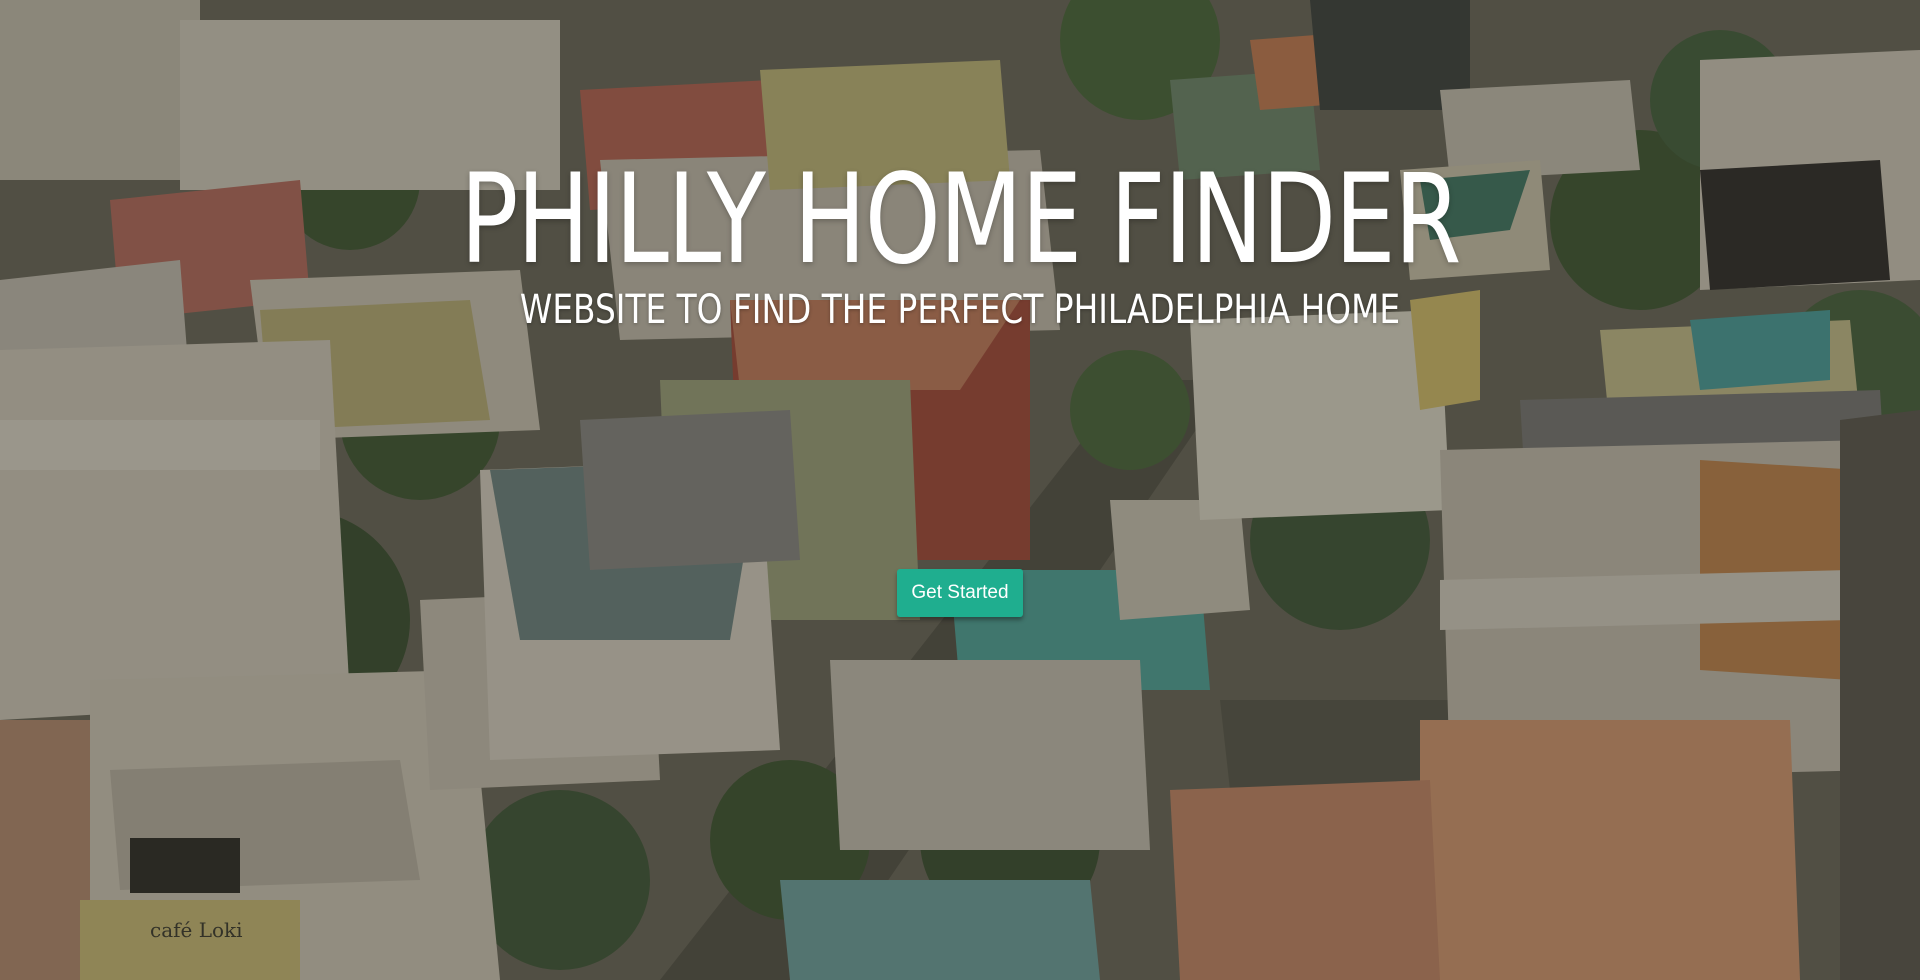 This screenshot has width=1920, height=980. What do you see at coordinates (960, 593) in the screenshot?
I see `get-started-button: Get Started` at bounding box center [960, 593].